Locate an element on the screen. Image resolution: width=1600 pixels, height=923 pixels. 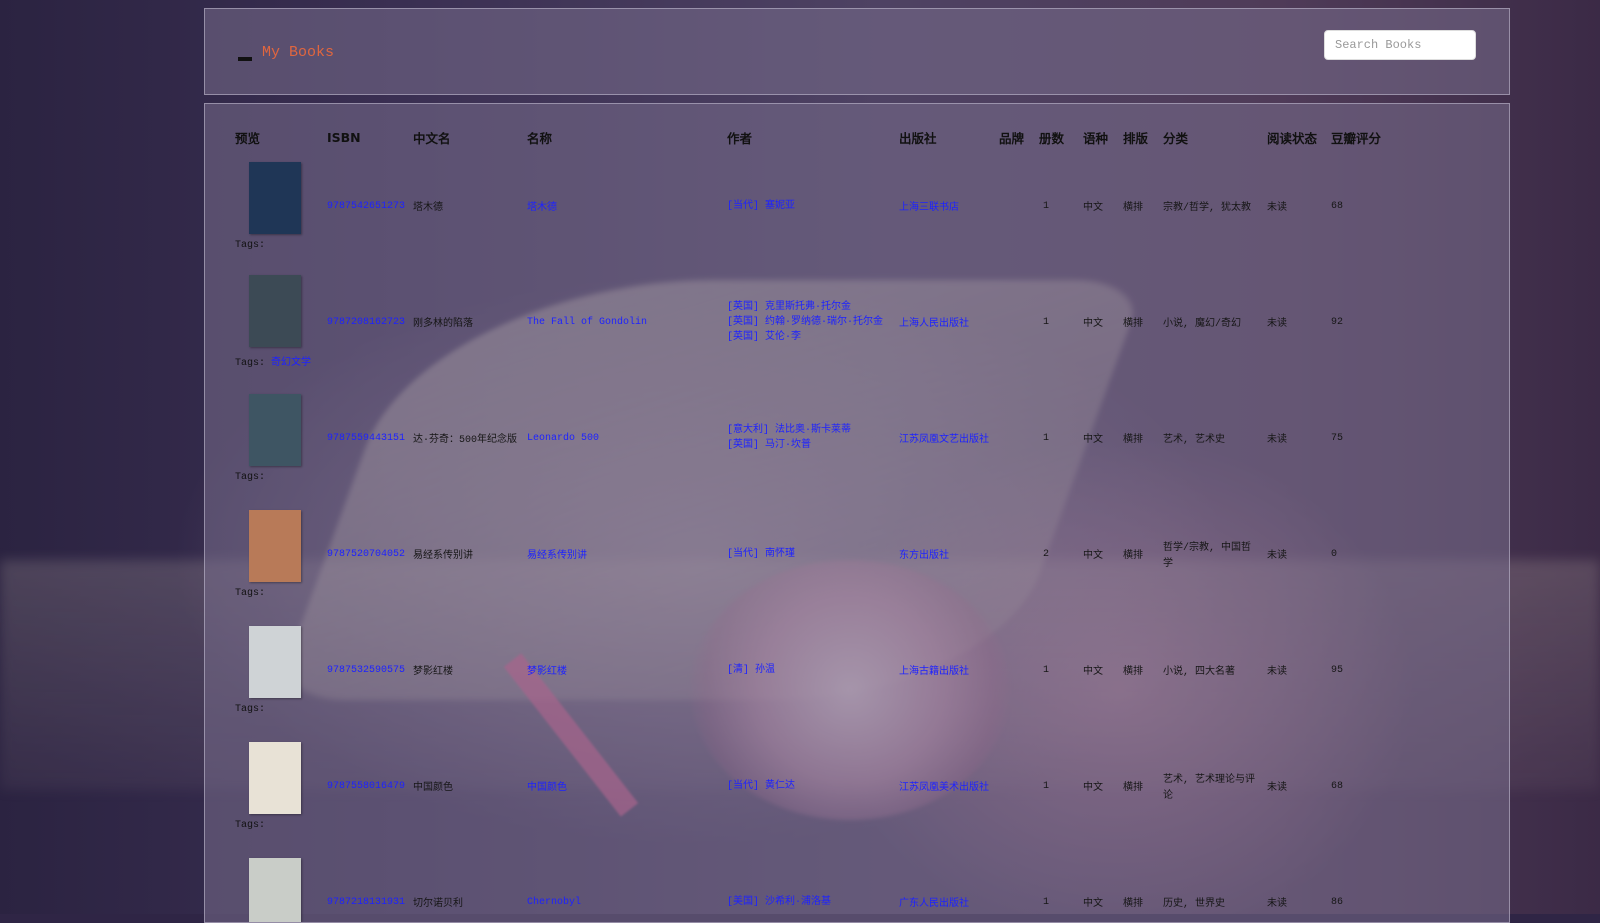
isbn-link: 9787558016479 is located at coordinates (366, 786).